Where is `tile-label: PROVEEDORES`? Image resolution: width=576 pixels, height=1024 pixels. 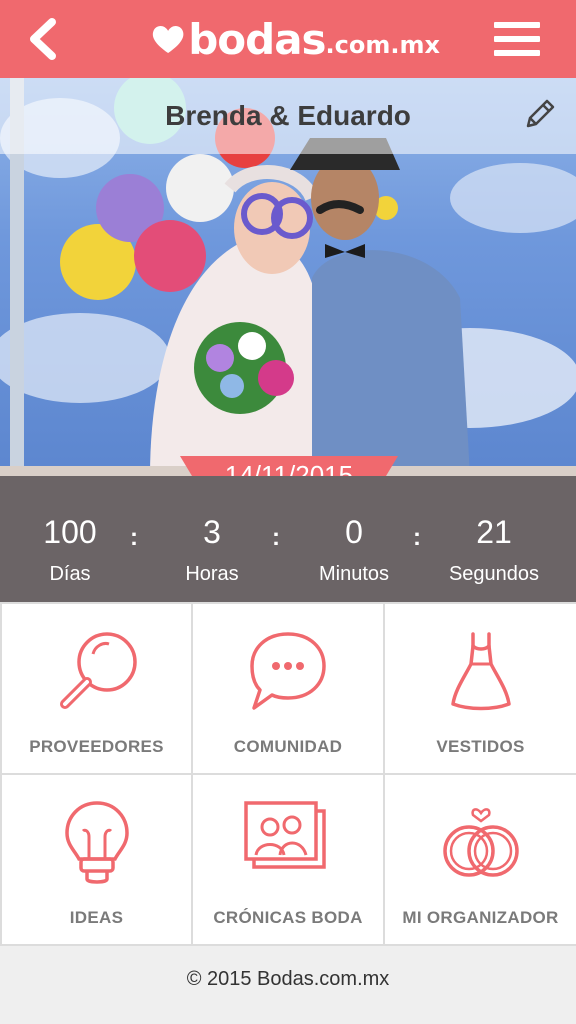
tile-label: PROVEEDORES is located at coordinates (96, 746).